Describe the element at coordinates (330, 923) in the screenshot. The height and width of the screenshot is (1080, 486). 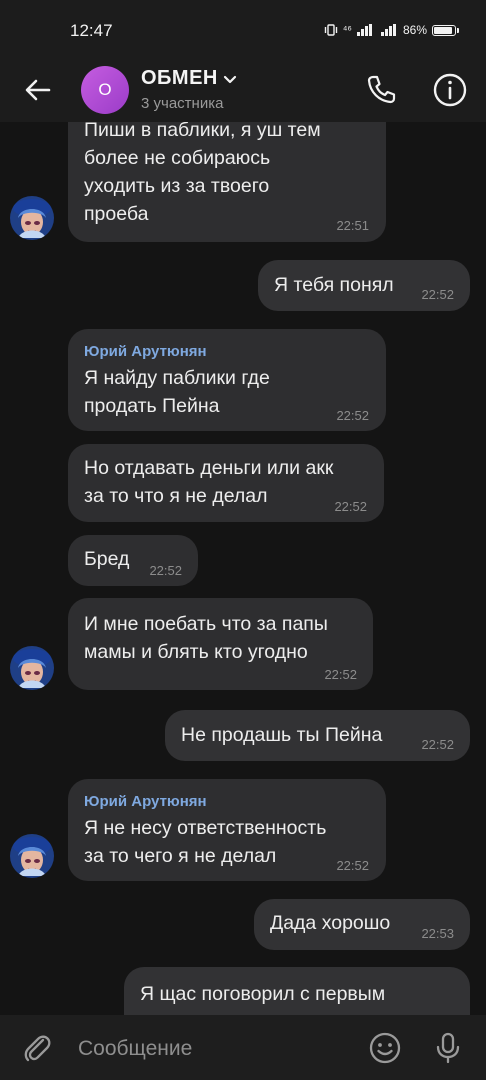
I see `message-text: Дада хорошо` at that location.